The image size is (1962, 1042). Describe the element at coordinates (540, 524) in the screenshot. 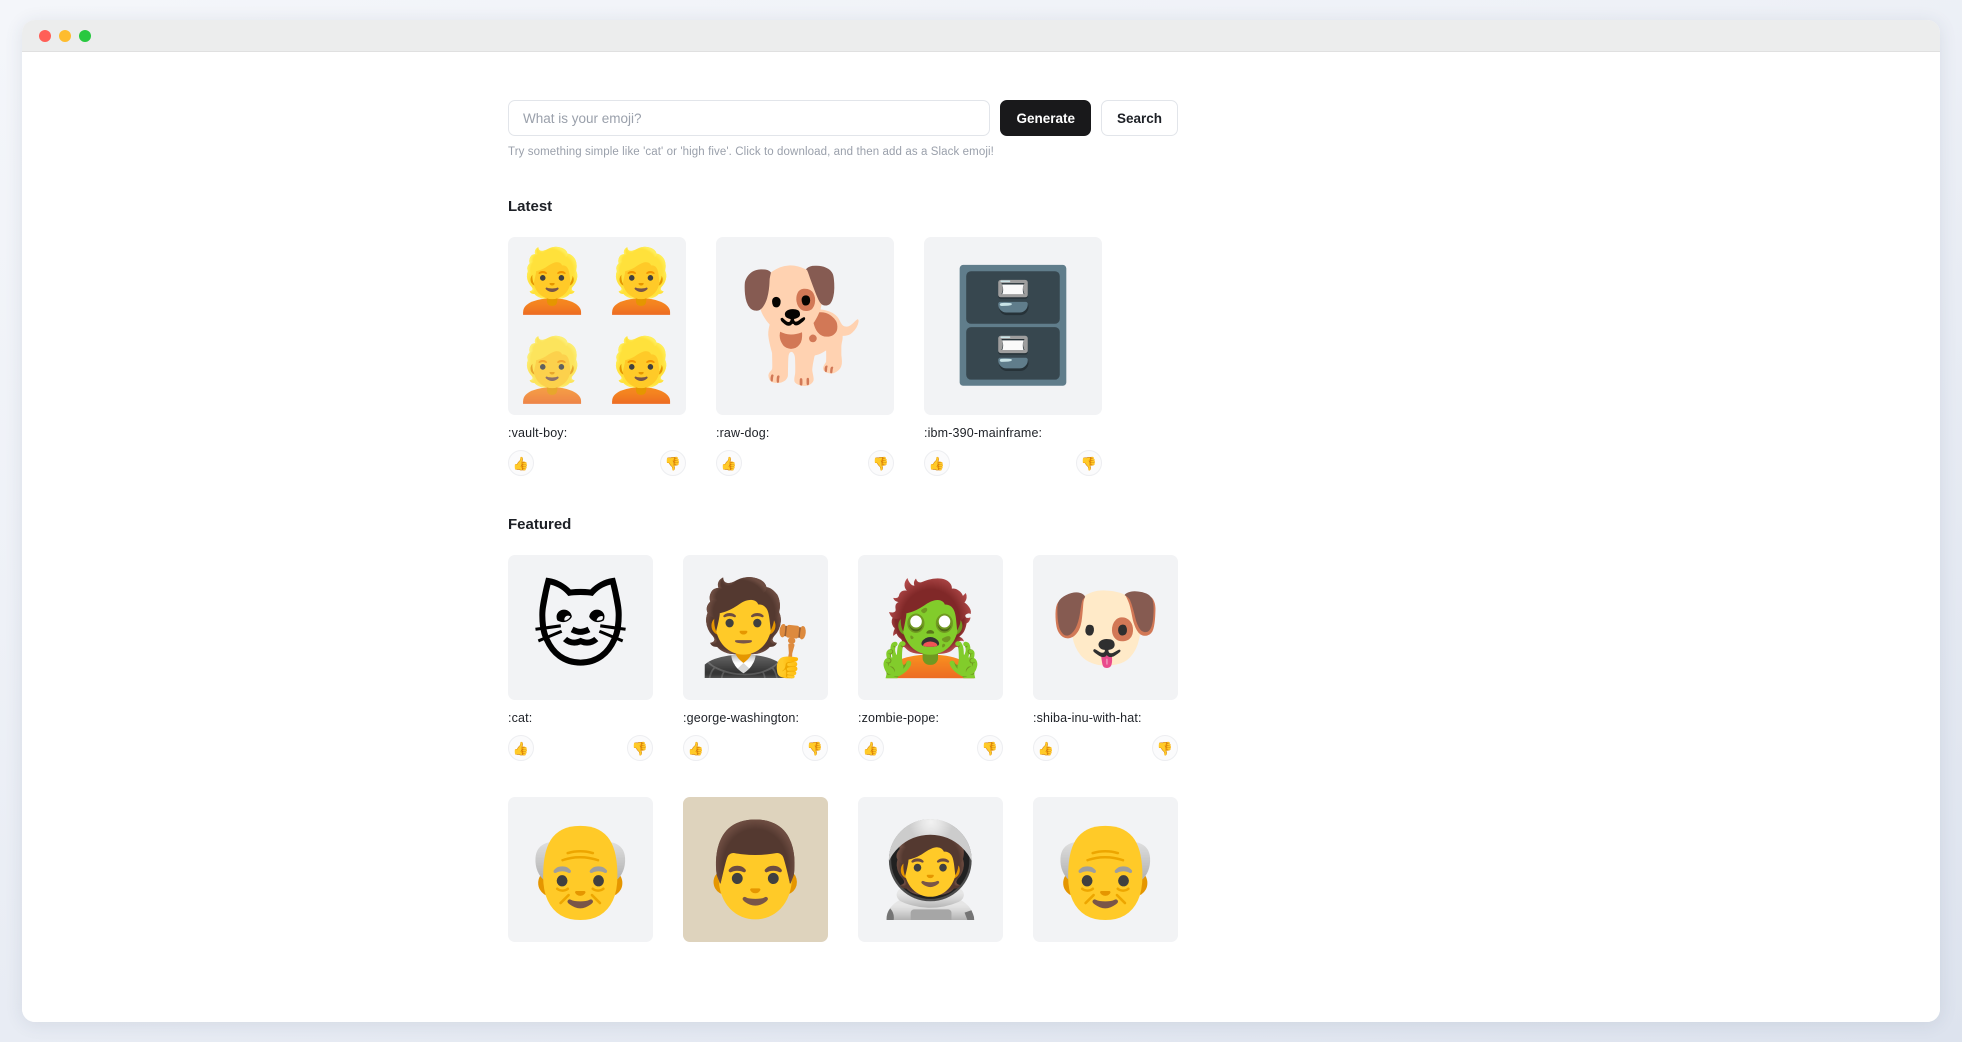

I see `section-title: Featured` at that location.